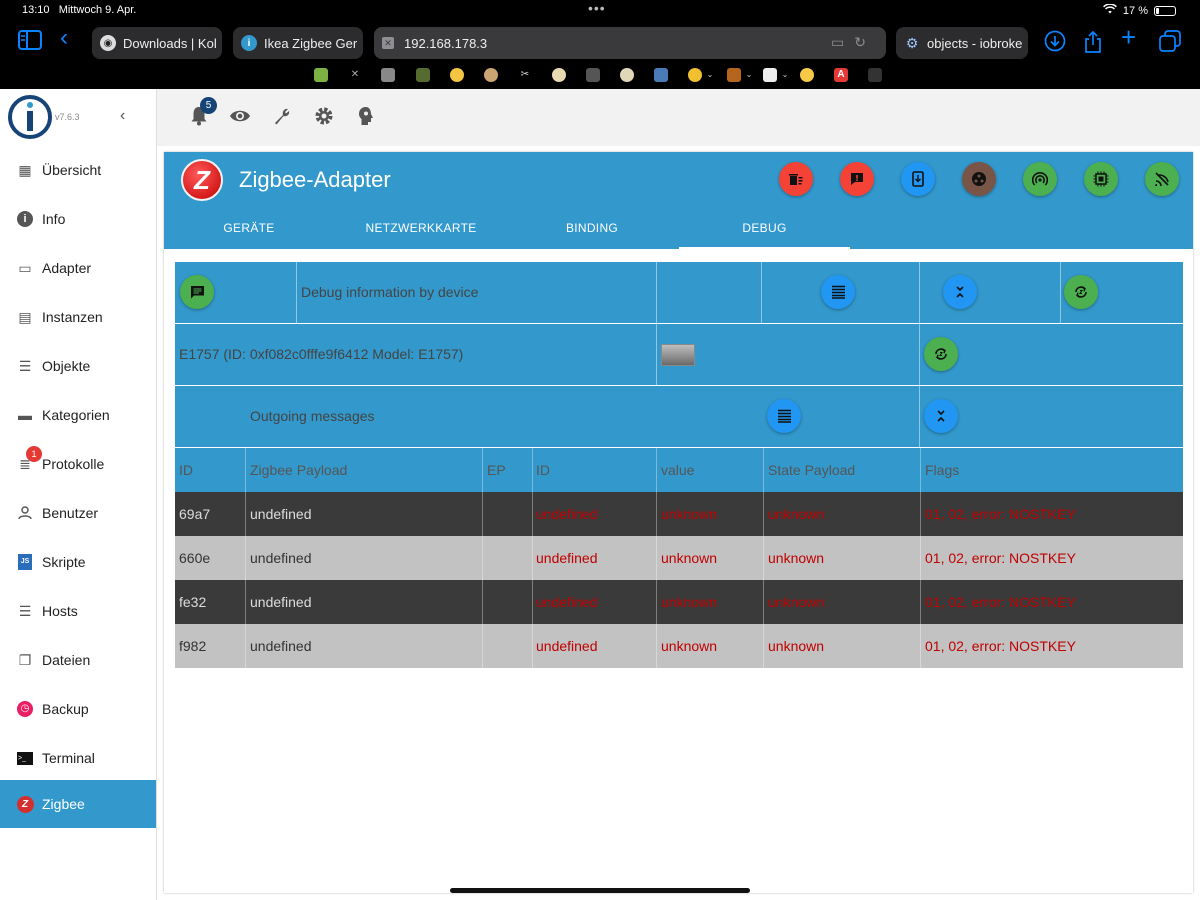  What do you see at coordinates (195, 558) in the screenshot?
I see `cell-id: 660e` at bounding box center [195, 558].